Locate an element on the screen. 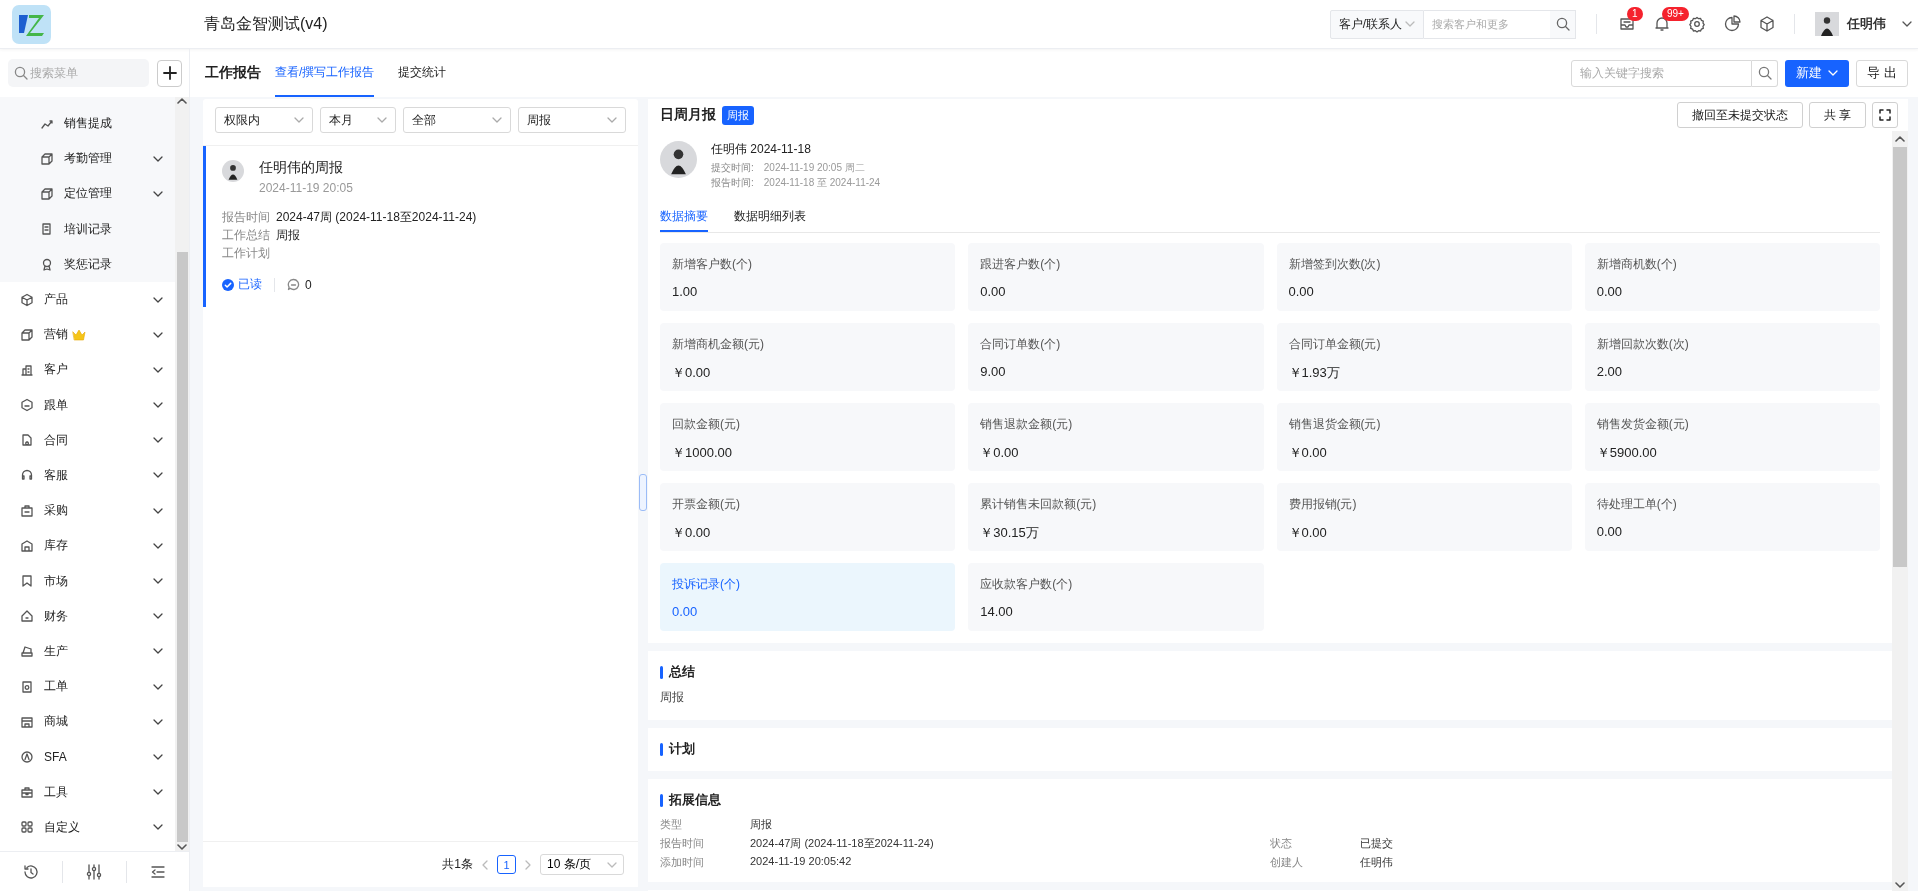 This screenshot has height=891, width=1918. menu-item: 客服 is located at coordinates (87, 475).